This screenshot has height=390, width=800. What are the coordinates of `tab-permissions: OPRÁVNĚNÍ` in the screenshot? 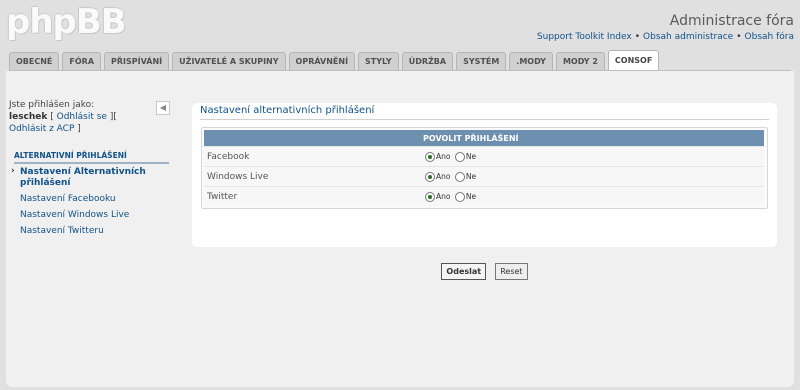 It's located at (322, 61).